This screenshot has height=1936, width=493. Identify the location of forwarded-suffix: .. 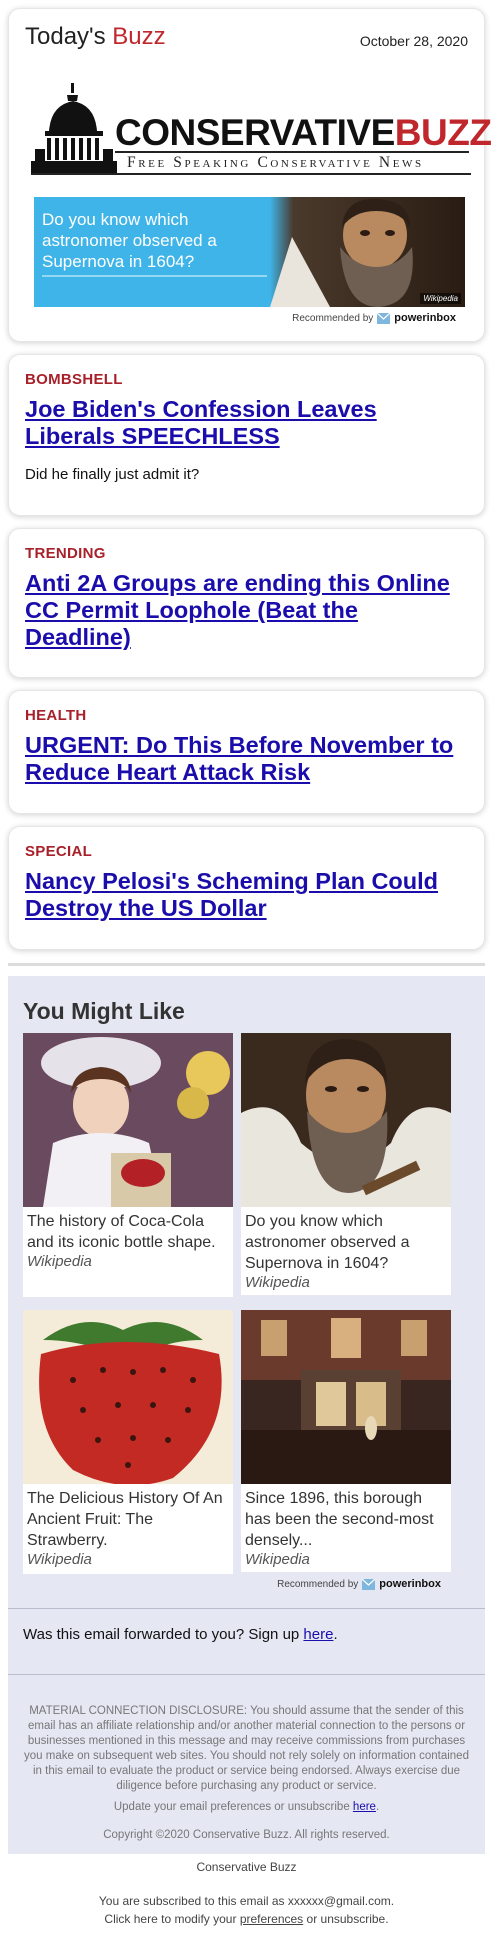
(335, 1634).